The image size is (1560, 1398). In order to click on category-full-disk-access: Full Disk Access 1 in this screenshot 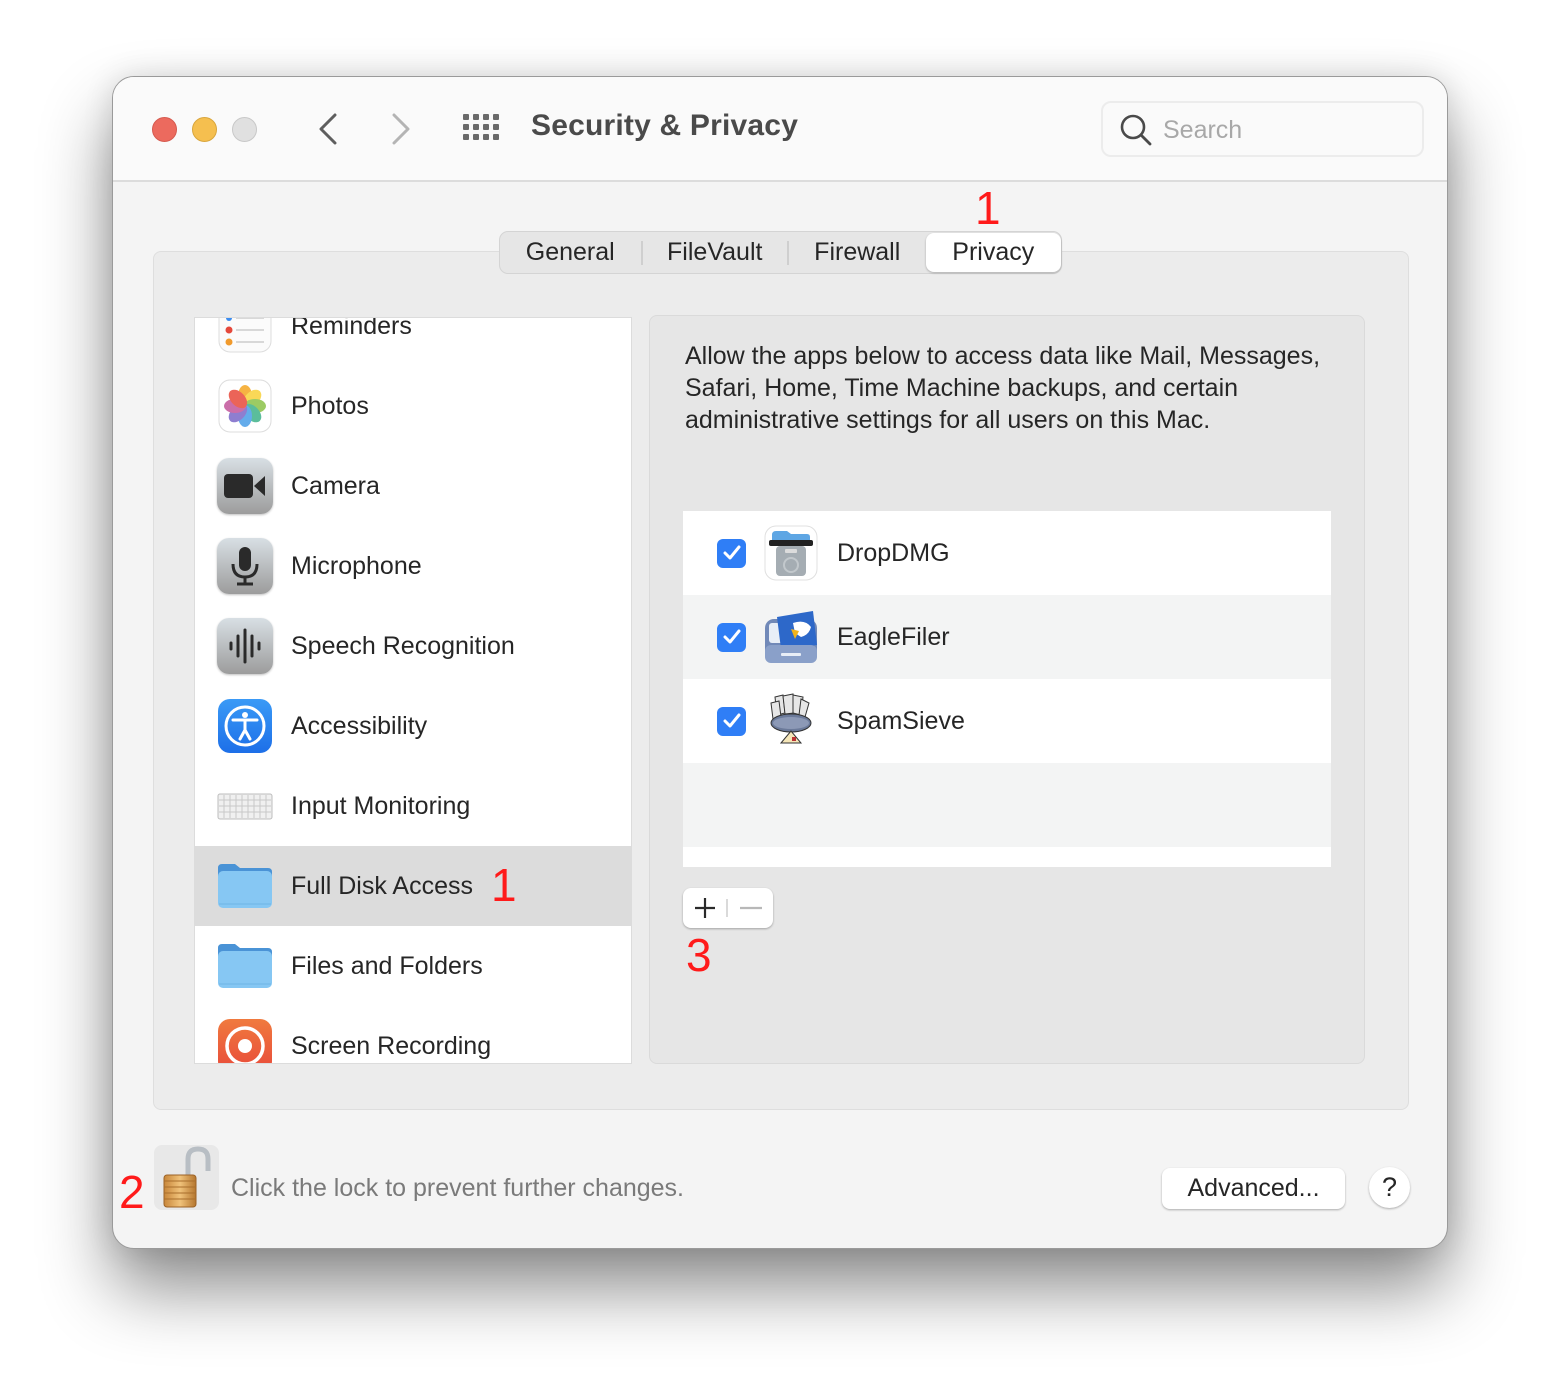, I will do `click(413, 886)`.